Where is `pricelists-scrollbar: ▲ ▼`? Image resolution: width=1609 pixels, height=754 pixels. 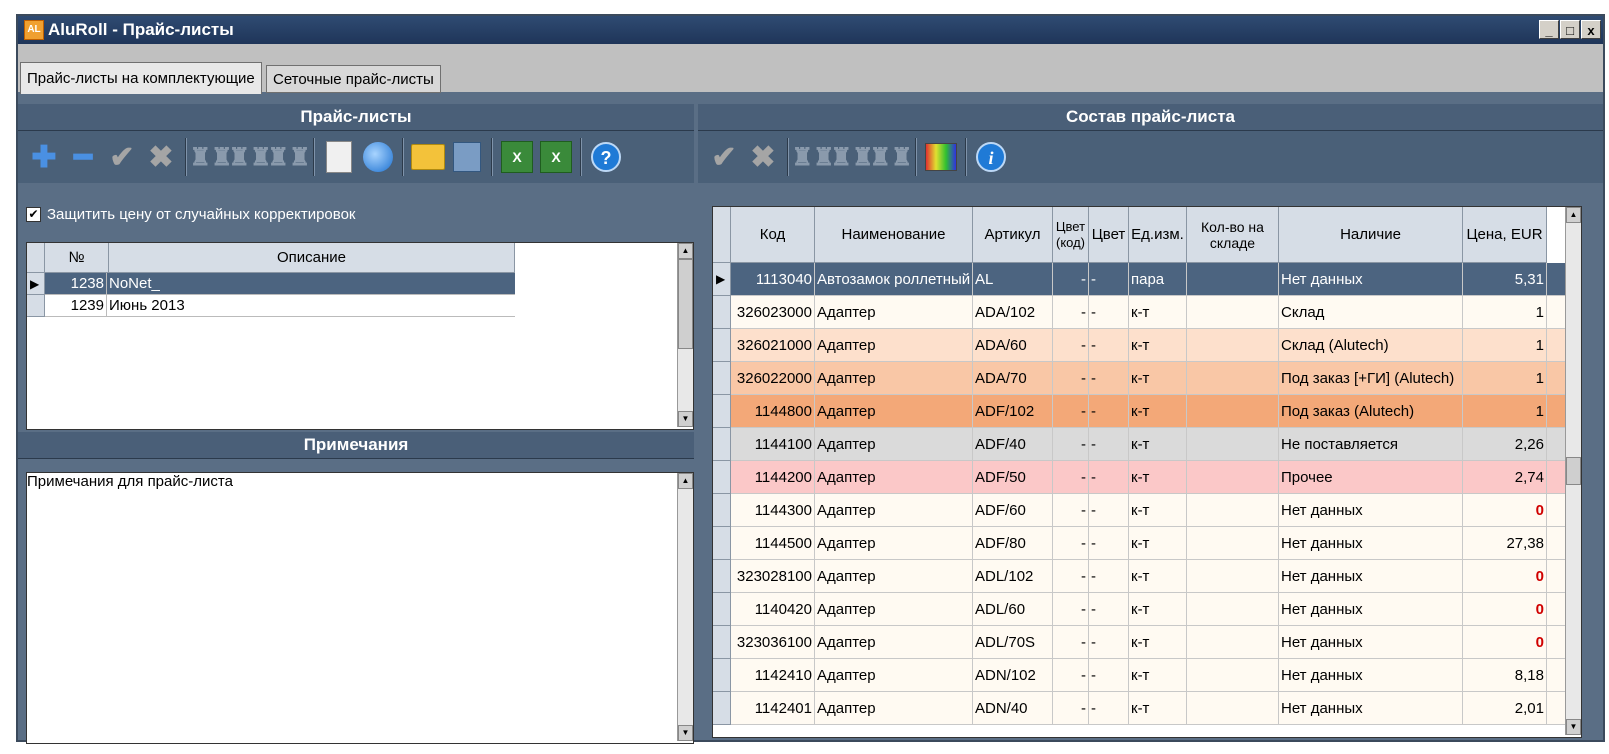
pricelists-scrollbar: ▲ ▼ is located at coordinates (685, 335).